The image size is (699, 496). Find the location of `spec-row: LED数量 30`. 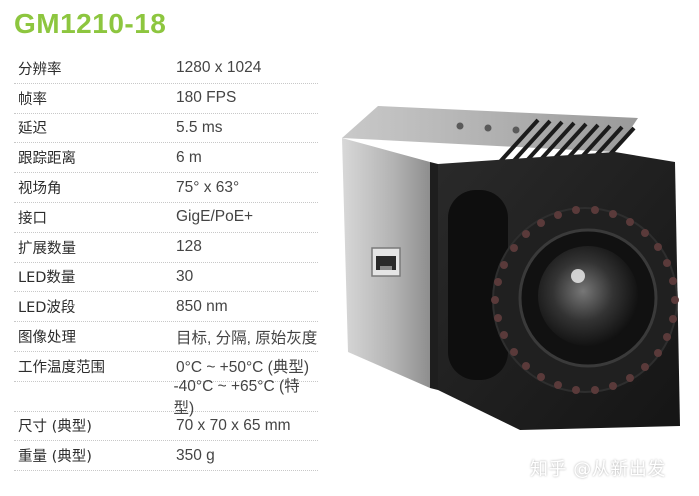

spec-row: LED数量 30 is located at coordinates (166, 278).